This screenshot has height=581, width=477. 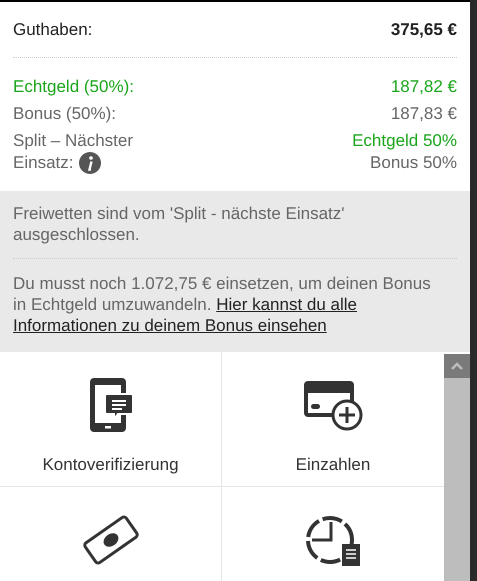 I want to click on balance-value: 375,65 €, so click(x=423, y=30).